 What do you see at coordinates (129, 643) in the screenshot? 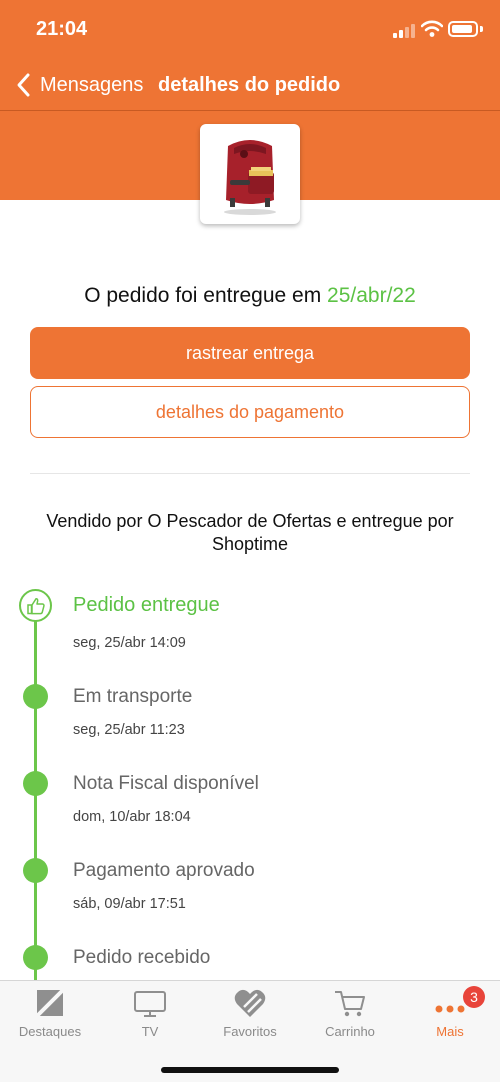
I see `timeline-step-date: seg, 25/abr 14:09` at bounding box center [129, 643].